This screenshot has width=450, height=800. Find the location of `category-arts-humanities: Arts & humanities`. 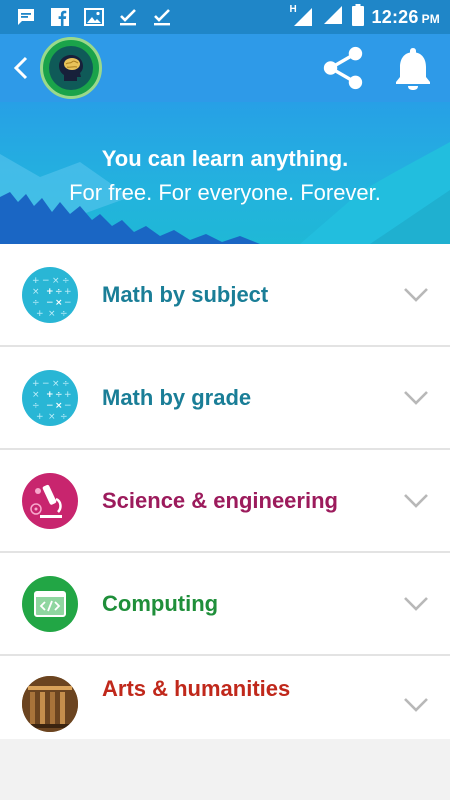

category-arts-humanities: Arts & humanities is located at coordinates (225, 697).